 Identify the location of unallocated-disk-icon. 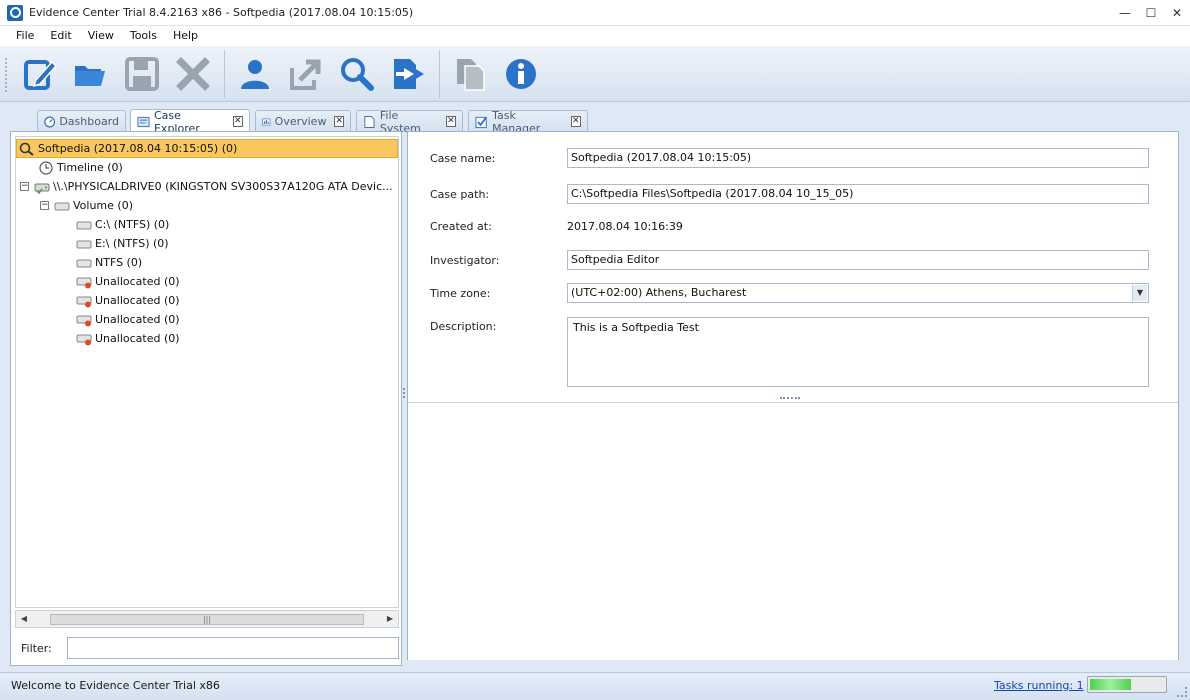
(84, 339).